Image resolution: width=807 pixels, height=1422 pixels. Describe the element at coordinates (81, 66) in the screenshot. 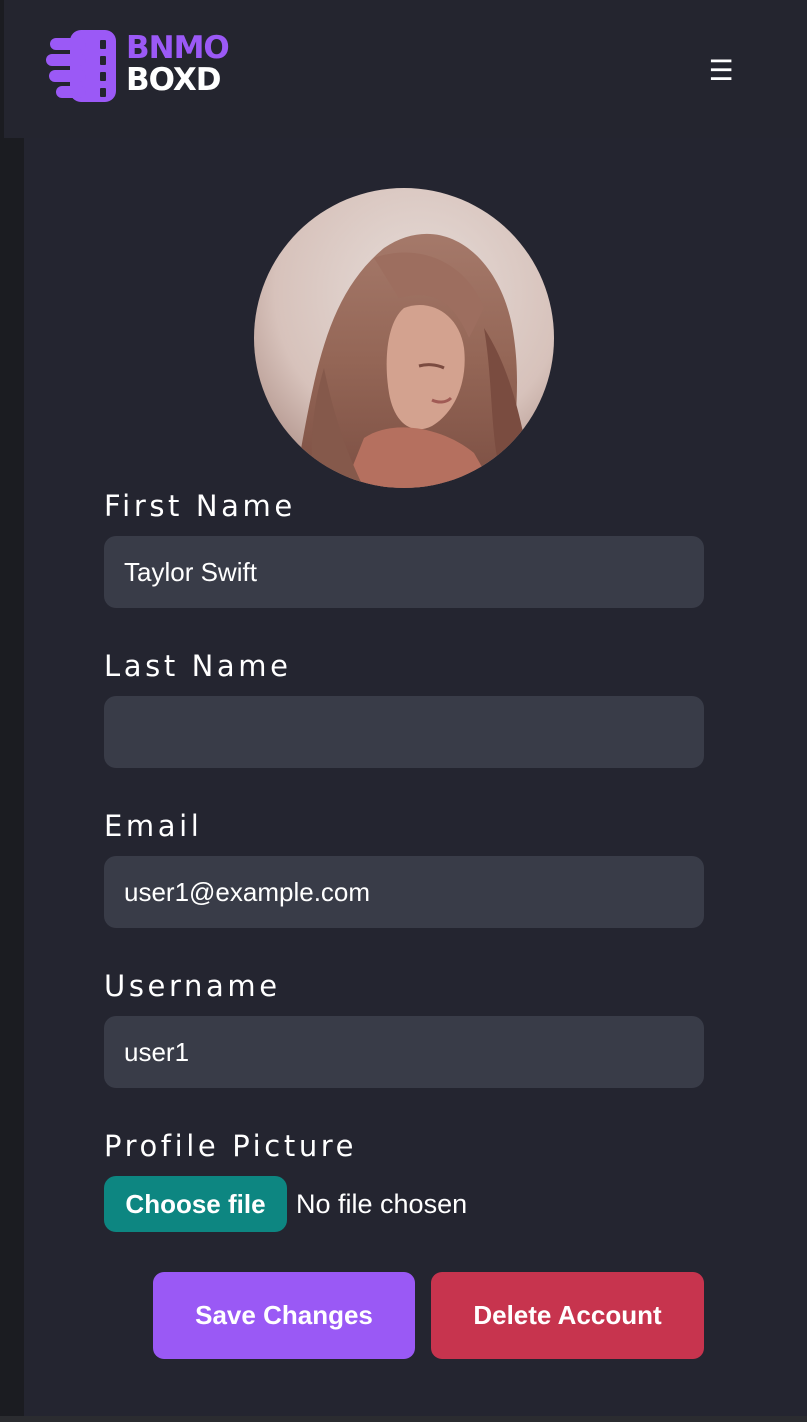

I see `logo-mark-icon` at that location.